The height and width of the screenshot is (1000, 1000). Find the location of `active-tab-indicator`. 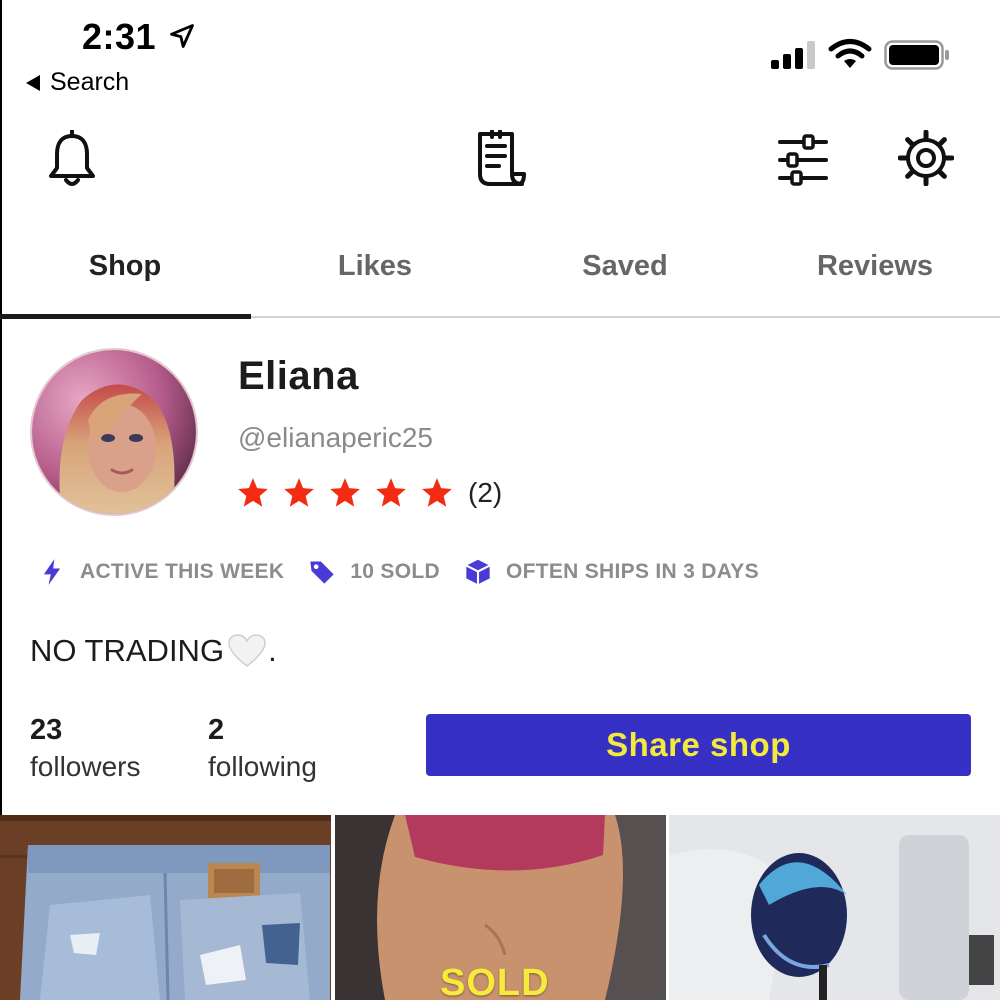

active-tab-indicator is located at coordinates (125, 316).